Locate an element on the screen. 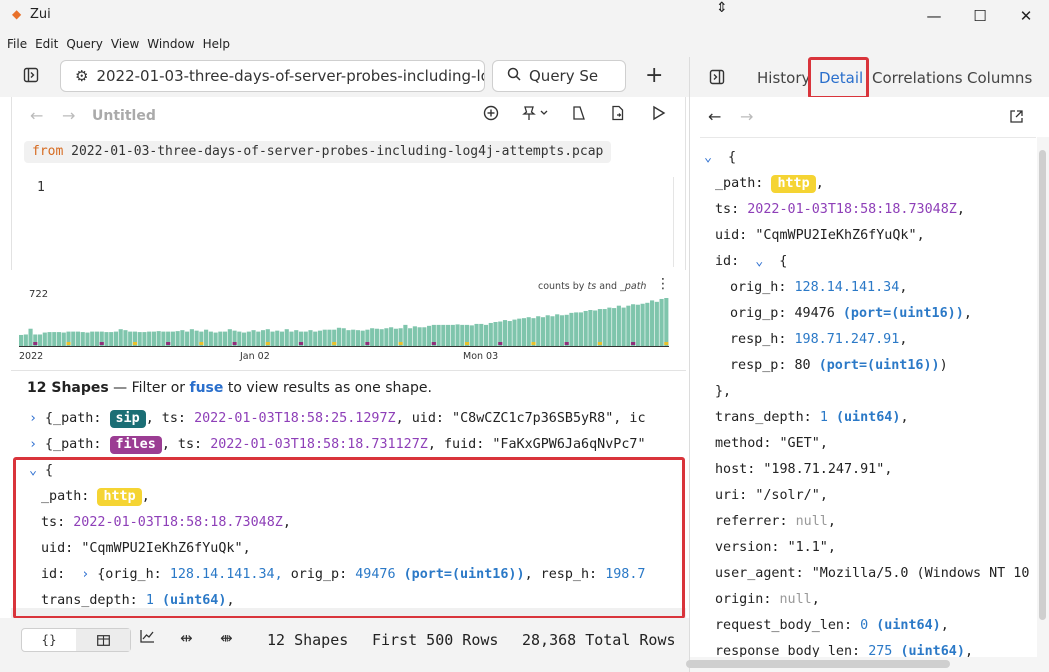  search-icon is located at coordinates (514, 76).